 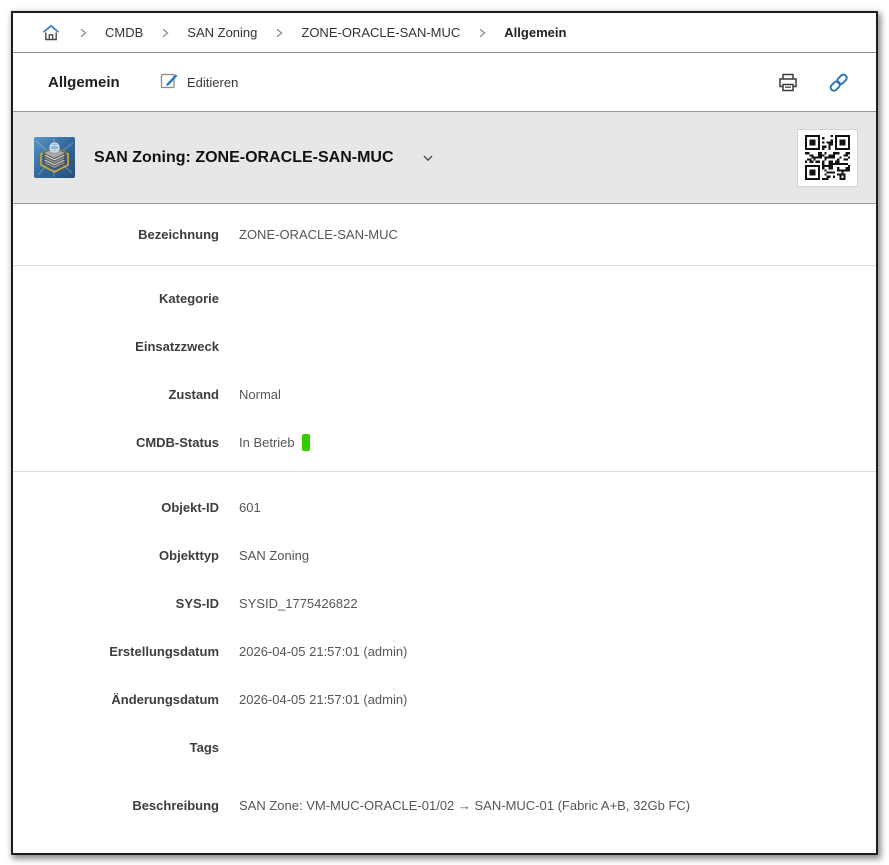 I want to click on field-row-zustand: Zustand Normal, so click(x=444, y=394).